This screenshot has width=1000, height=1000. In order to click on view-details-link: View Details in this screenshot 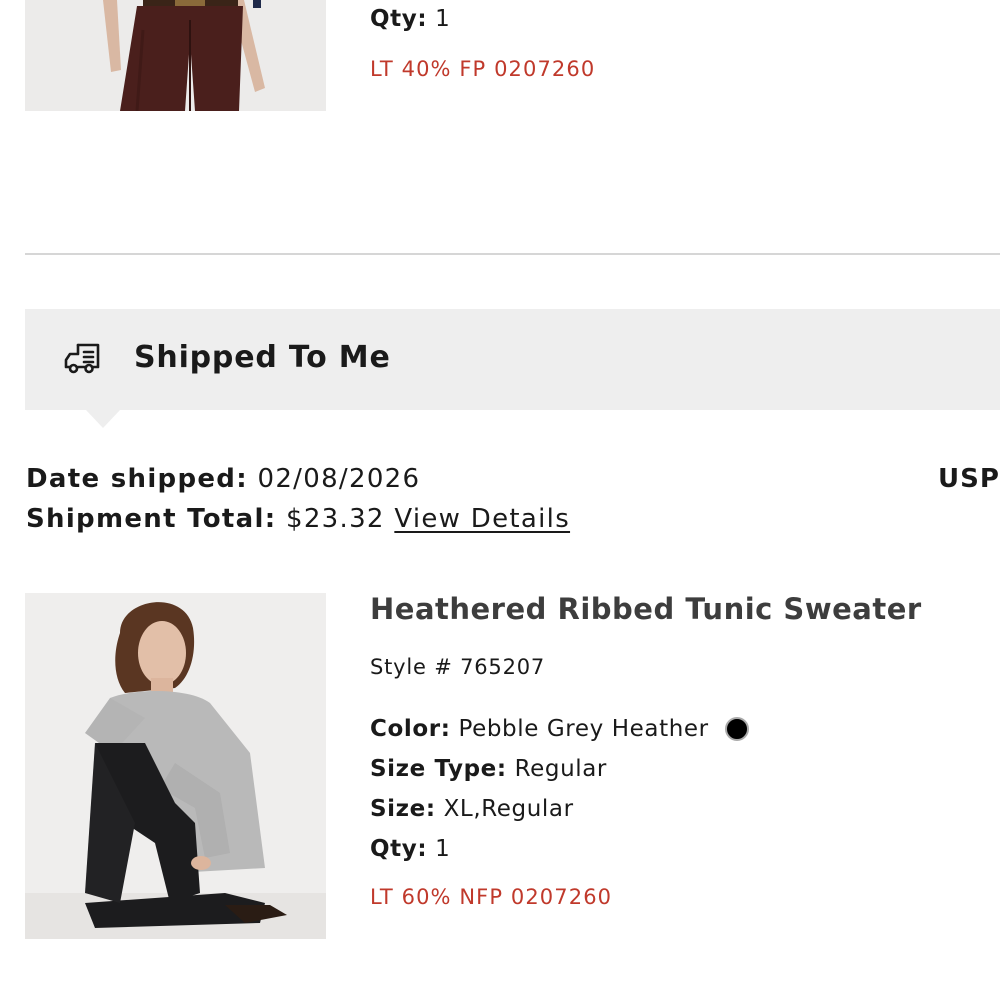, I will do `click(482, 519)`.